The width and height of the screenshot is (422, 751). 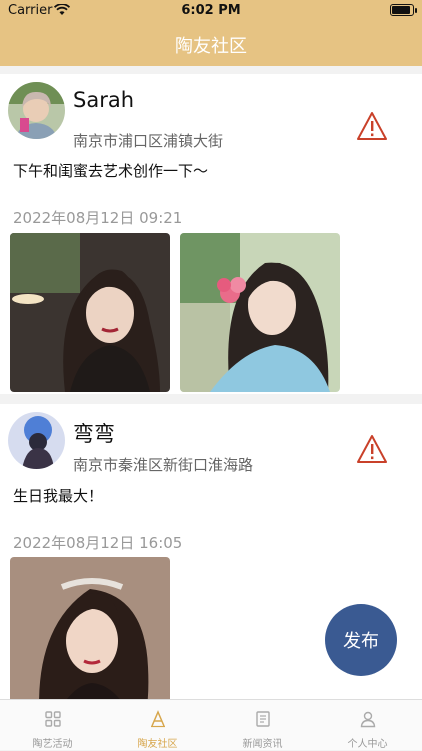 What do you see at coordinates (148, 141) in the screenshot?
I see `post-address: 南京市浦口区浦镇大街` at bounding box center [148, 141].